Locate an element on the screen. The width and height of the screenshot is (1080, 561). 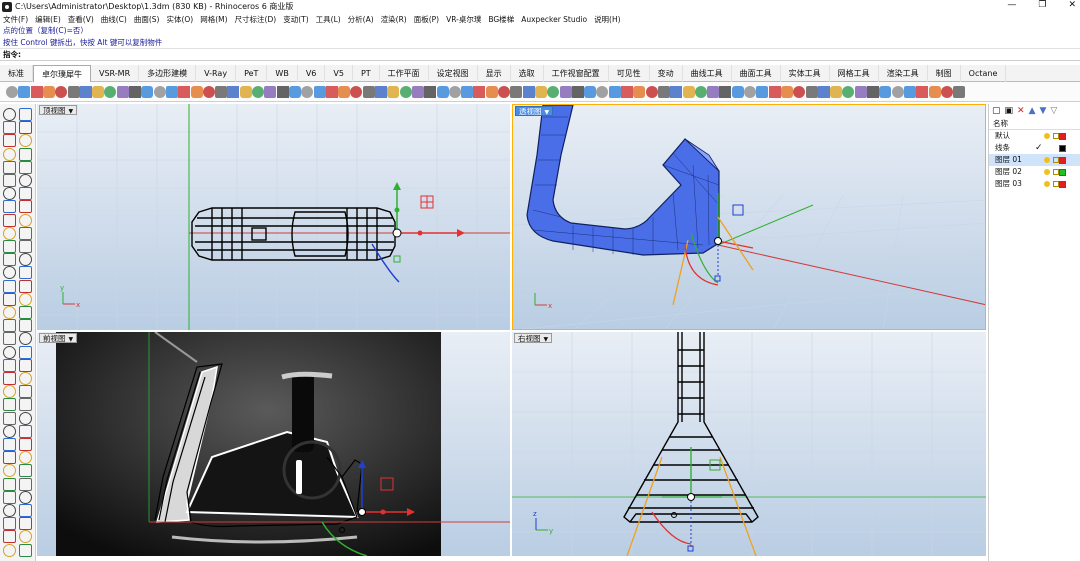
layer-row: 图层 01 is located at coordinates (1034, 160).